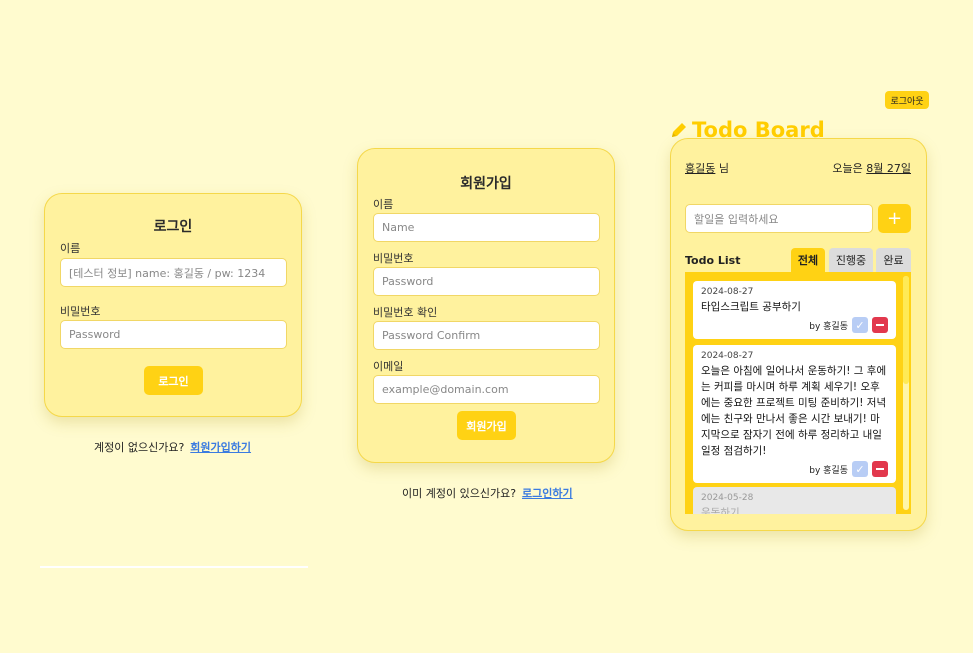  Describe the element at coordinates (173, 380) in the screenshot. I see `login-button: 로그인` at that location.